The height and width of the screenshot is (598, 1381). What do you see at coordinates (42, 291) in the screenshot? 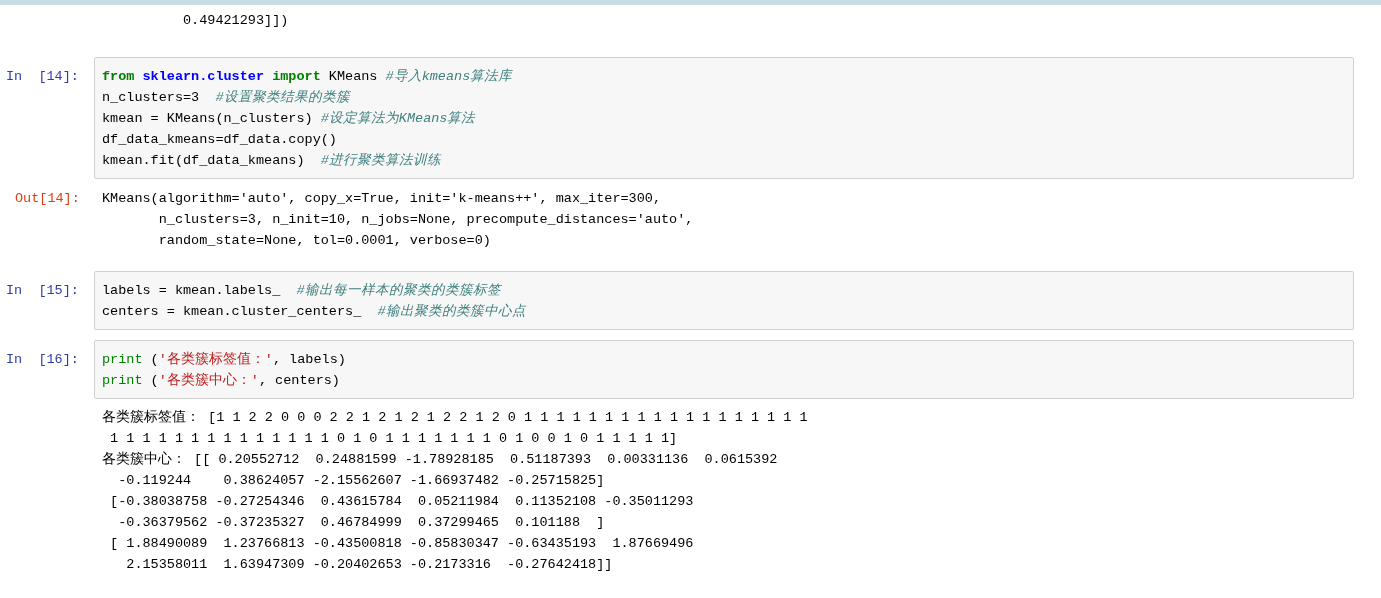
I see `input-prompt: In [15]:` at bounding box center [42, 291].